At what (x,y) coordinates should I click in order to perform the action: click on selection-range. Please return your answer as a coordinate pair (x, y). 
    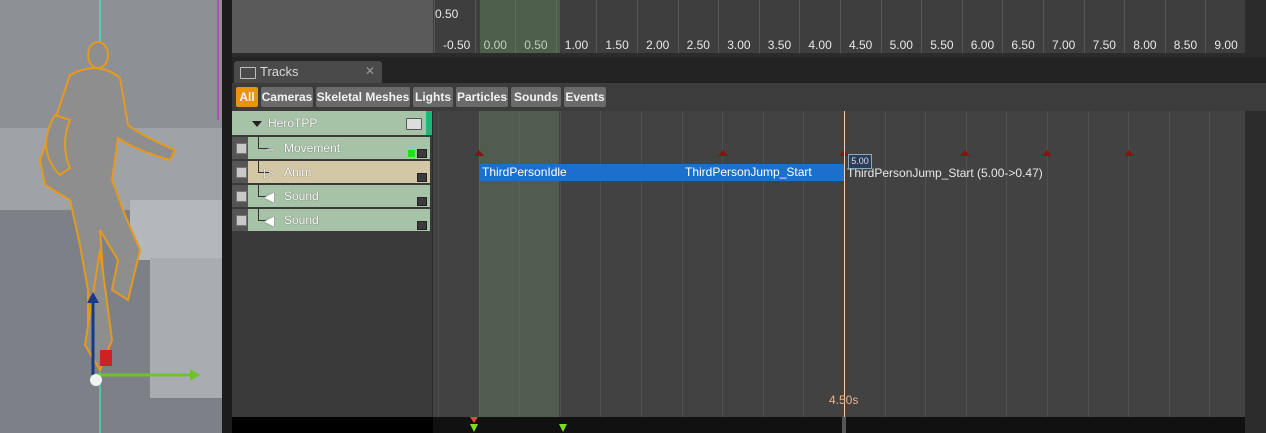
    Looking at the image, I should click on (519, 264).